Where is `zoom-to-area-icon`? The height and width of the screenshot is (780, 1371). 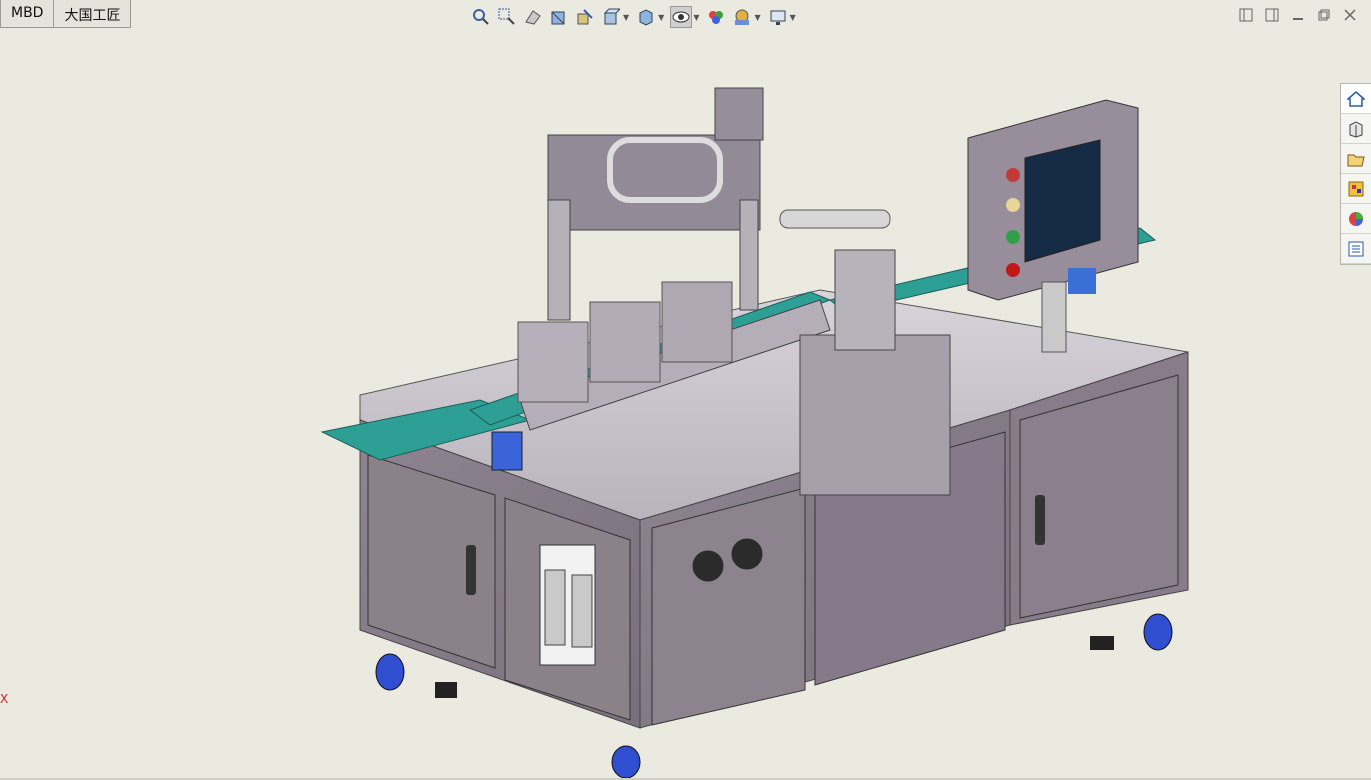 zoom-to-area-icon is located at coordinates (507, 17).